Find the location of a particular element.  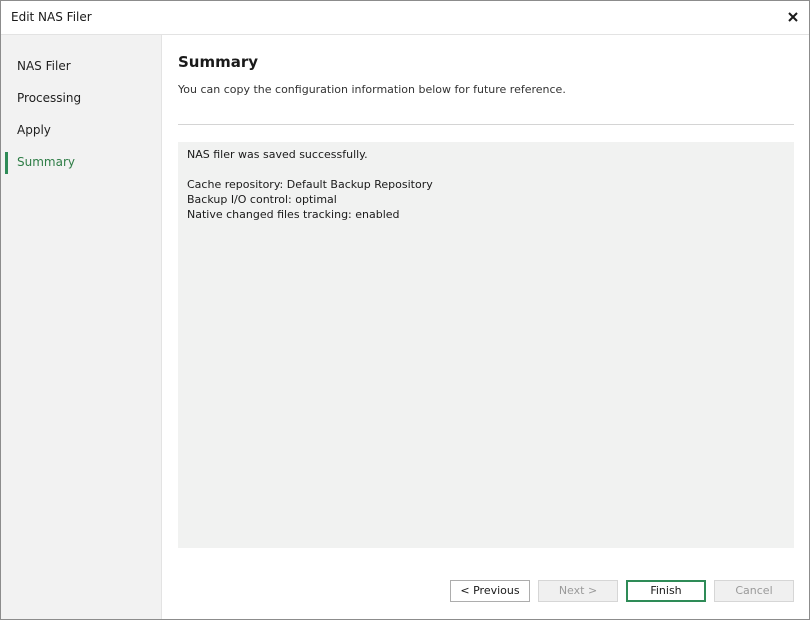

next-button: Next > is located at coordinates (578, 591).